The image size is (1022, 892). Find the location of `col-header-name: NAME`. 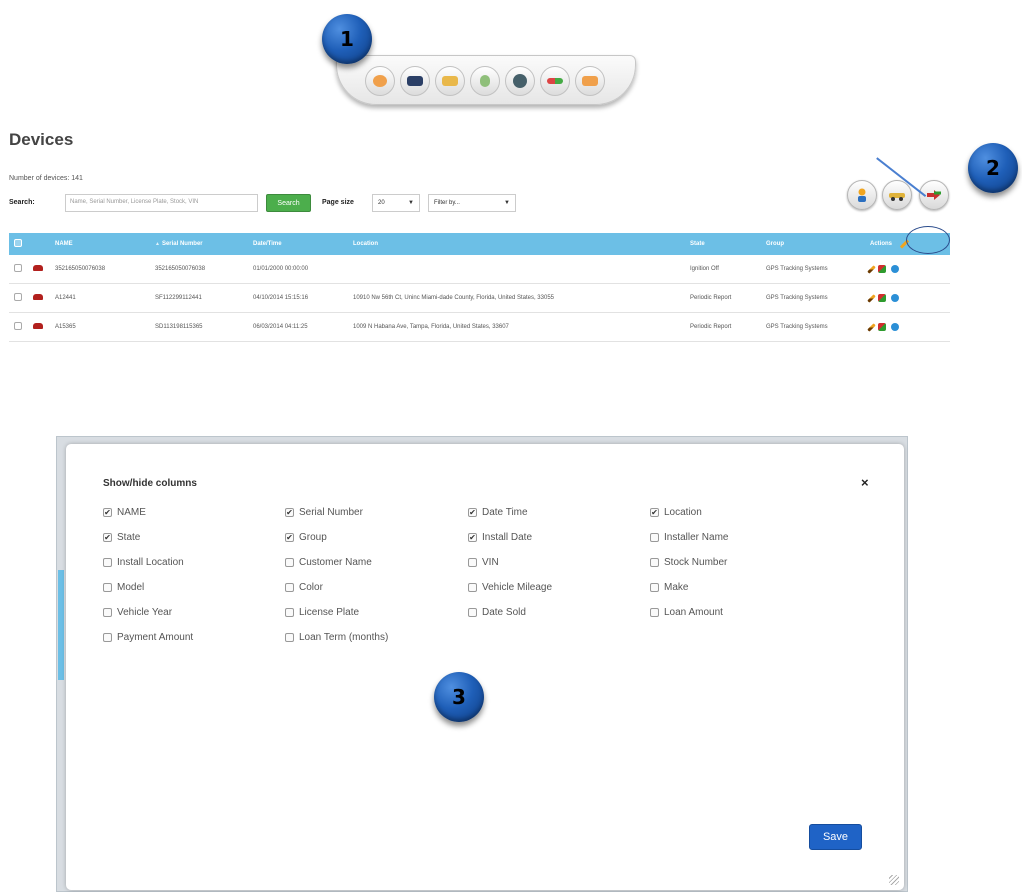

col-header-name: NAME is located at coordinates (105, 244).